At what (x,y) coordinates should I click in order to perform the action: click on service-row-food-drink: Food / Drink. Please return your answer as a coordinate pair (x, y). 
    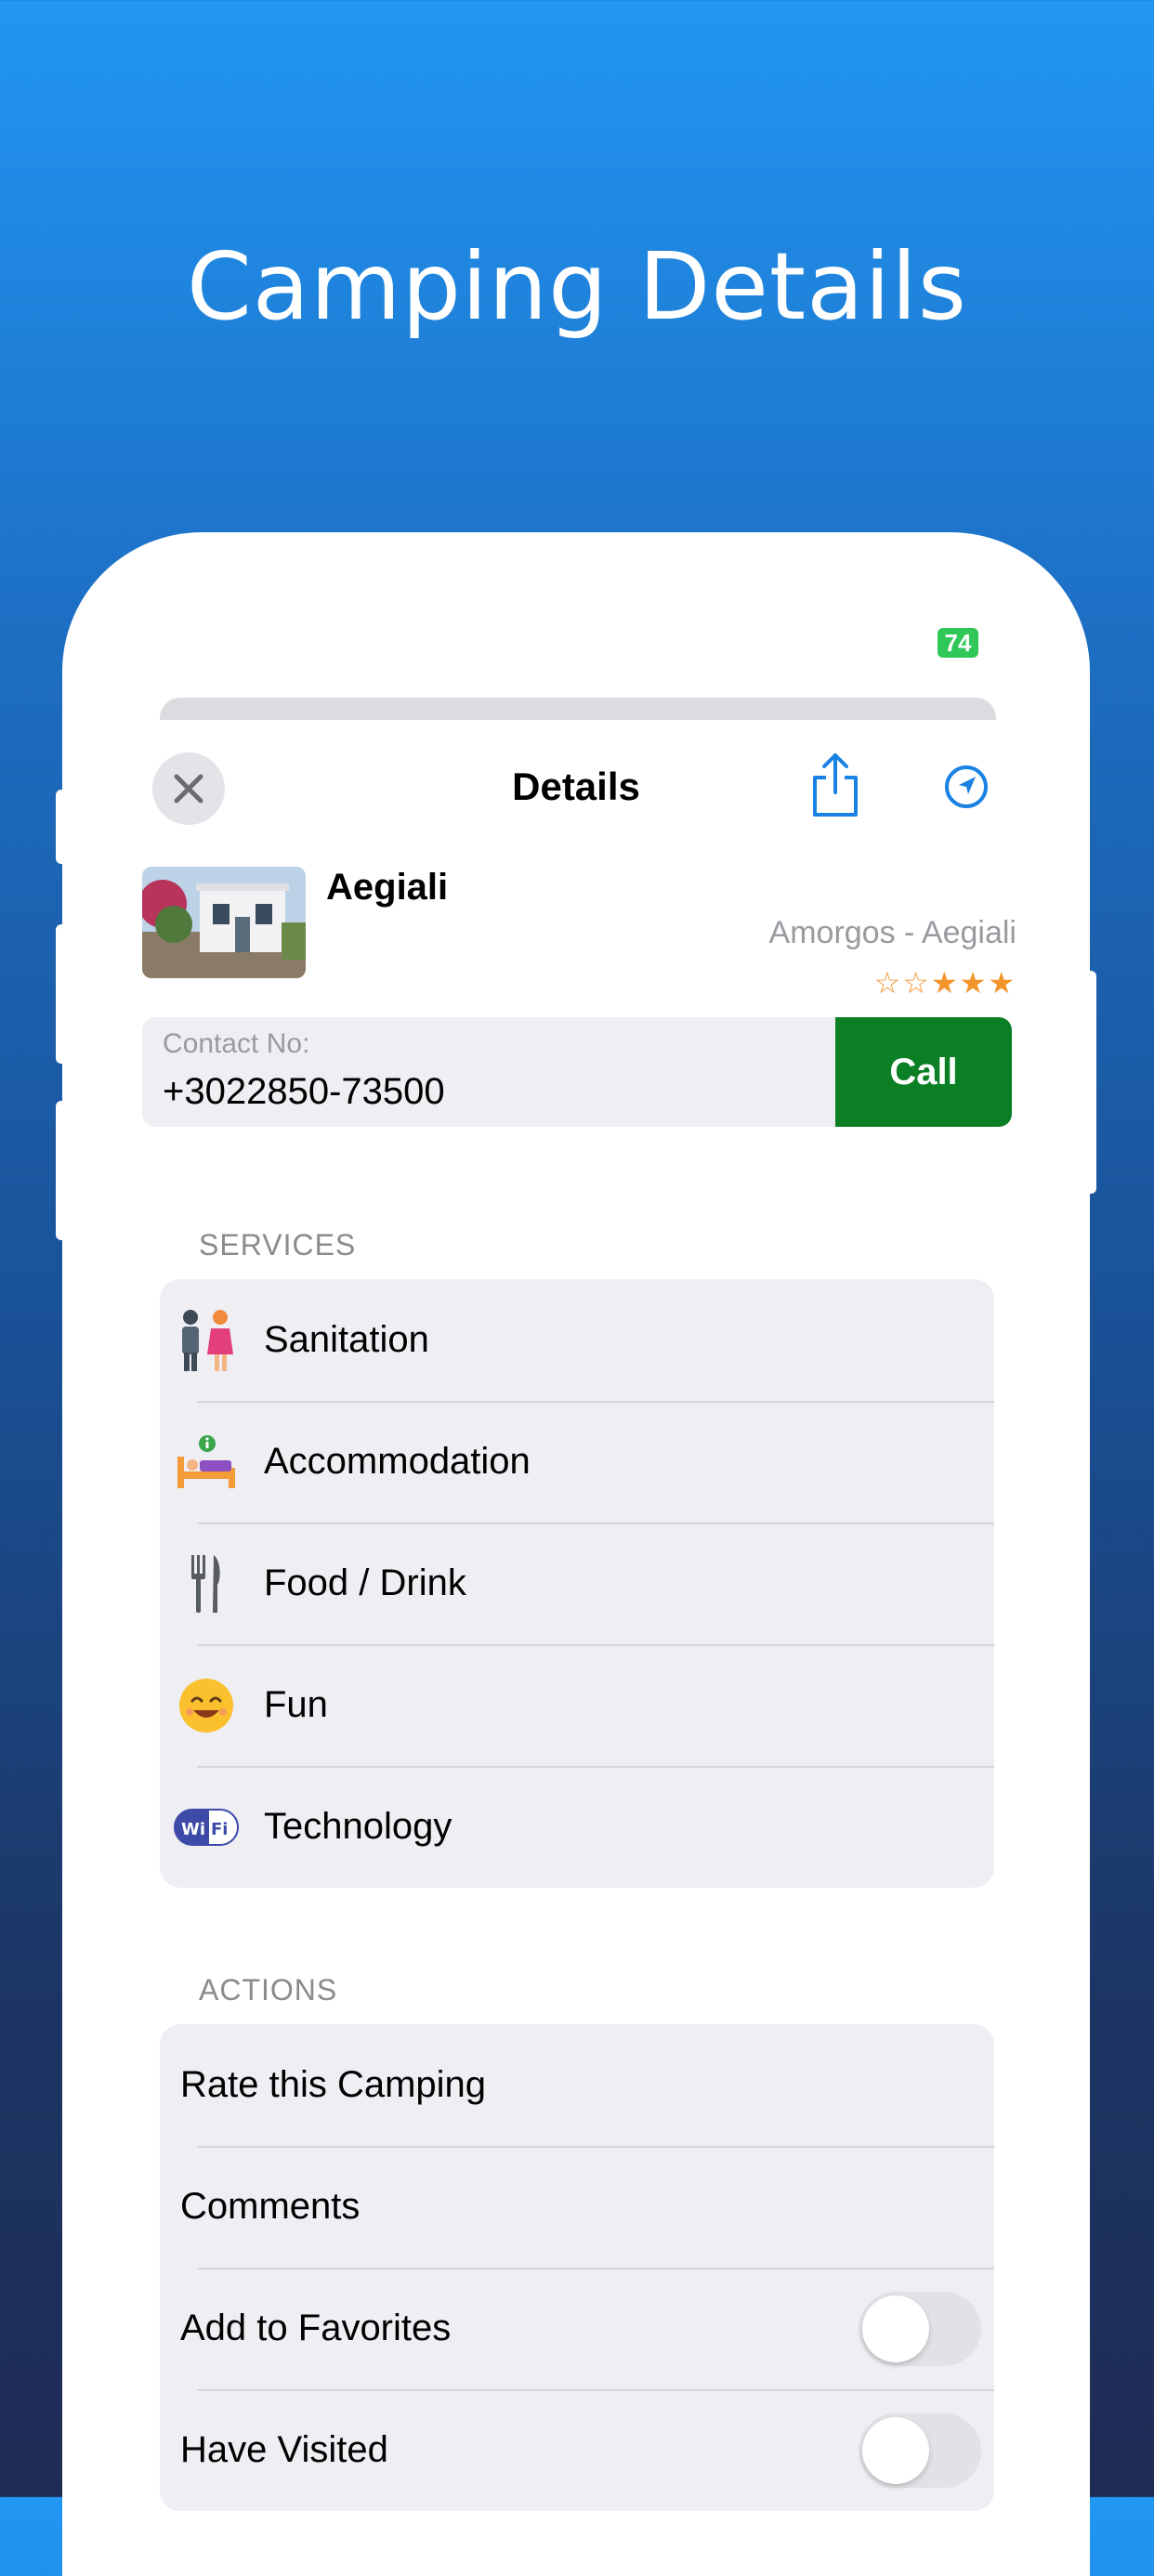
    Looking at the image, I should click on (577, 1583).